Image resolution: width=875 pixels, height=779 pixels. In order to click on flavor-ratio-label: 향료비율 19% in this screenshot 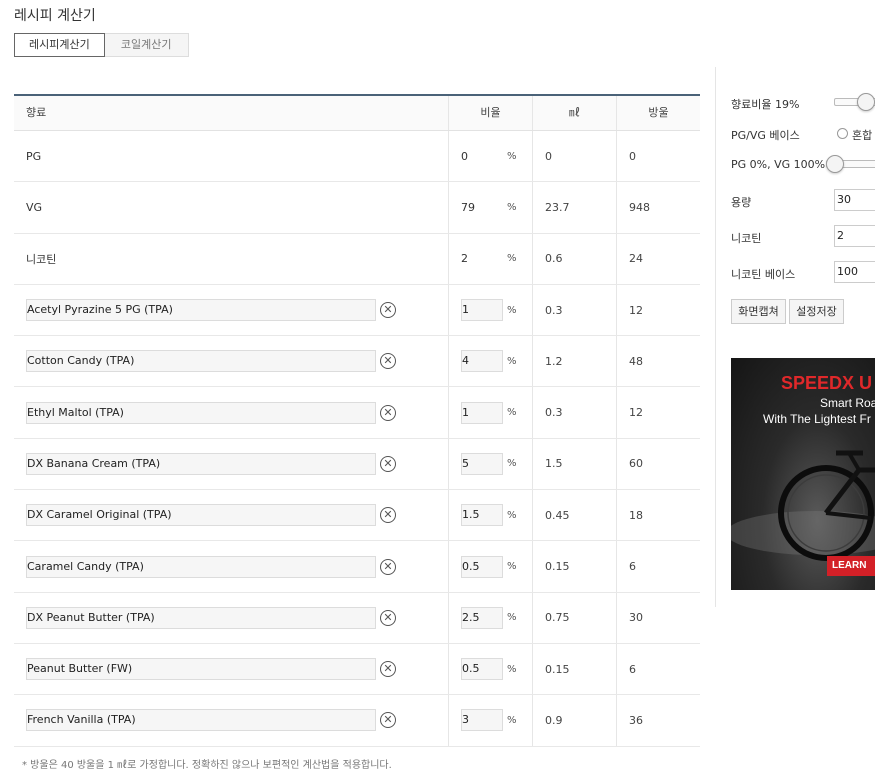, I will do `click(765, 104)`.